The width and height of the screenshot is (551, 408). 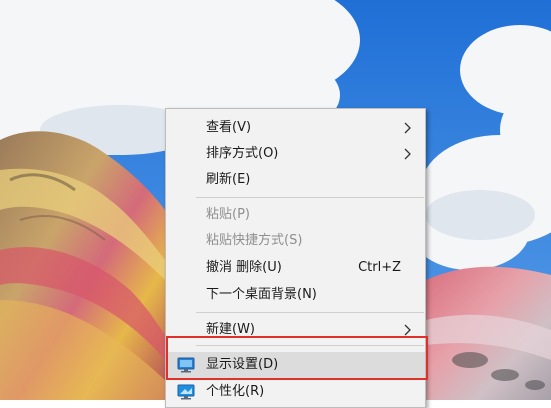 I want to click on menu-item-view: 查看(V), so click(x=295, y=128).